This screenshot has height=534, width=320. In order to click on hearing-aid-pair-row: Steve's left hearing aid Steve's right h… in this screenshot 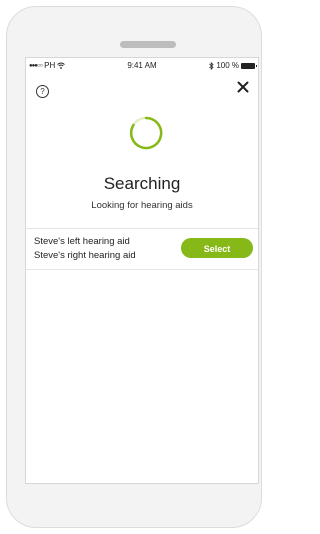, I will do `click(142, 249)`.